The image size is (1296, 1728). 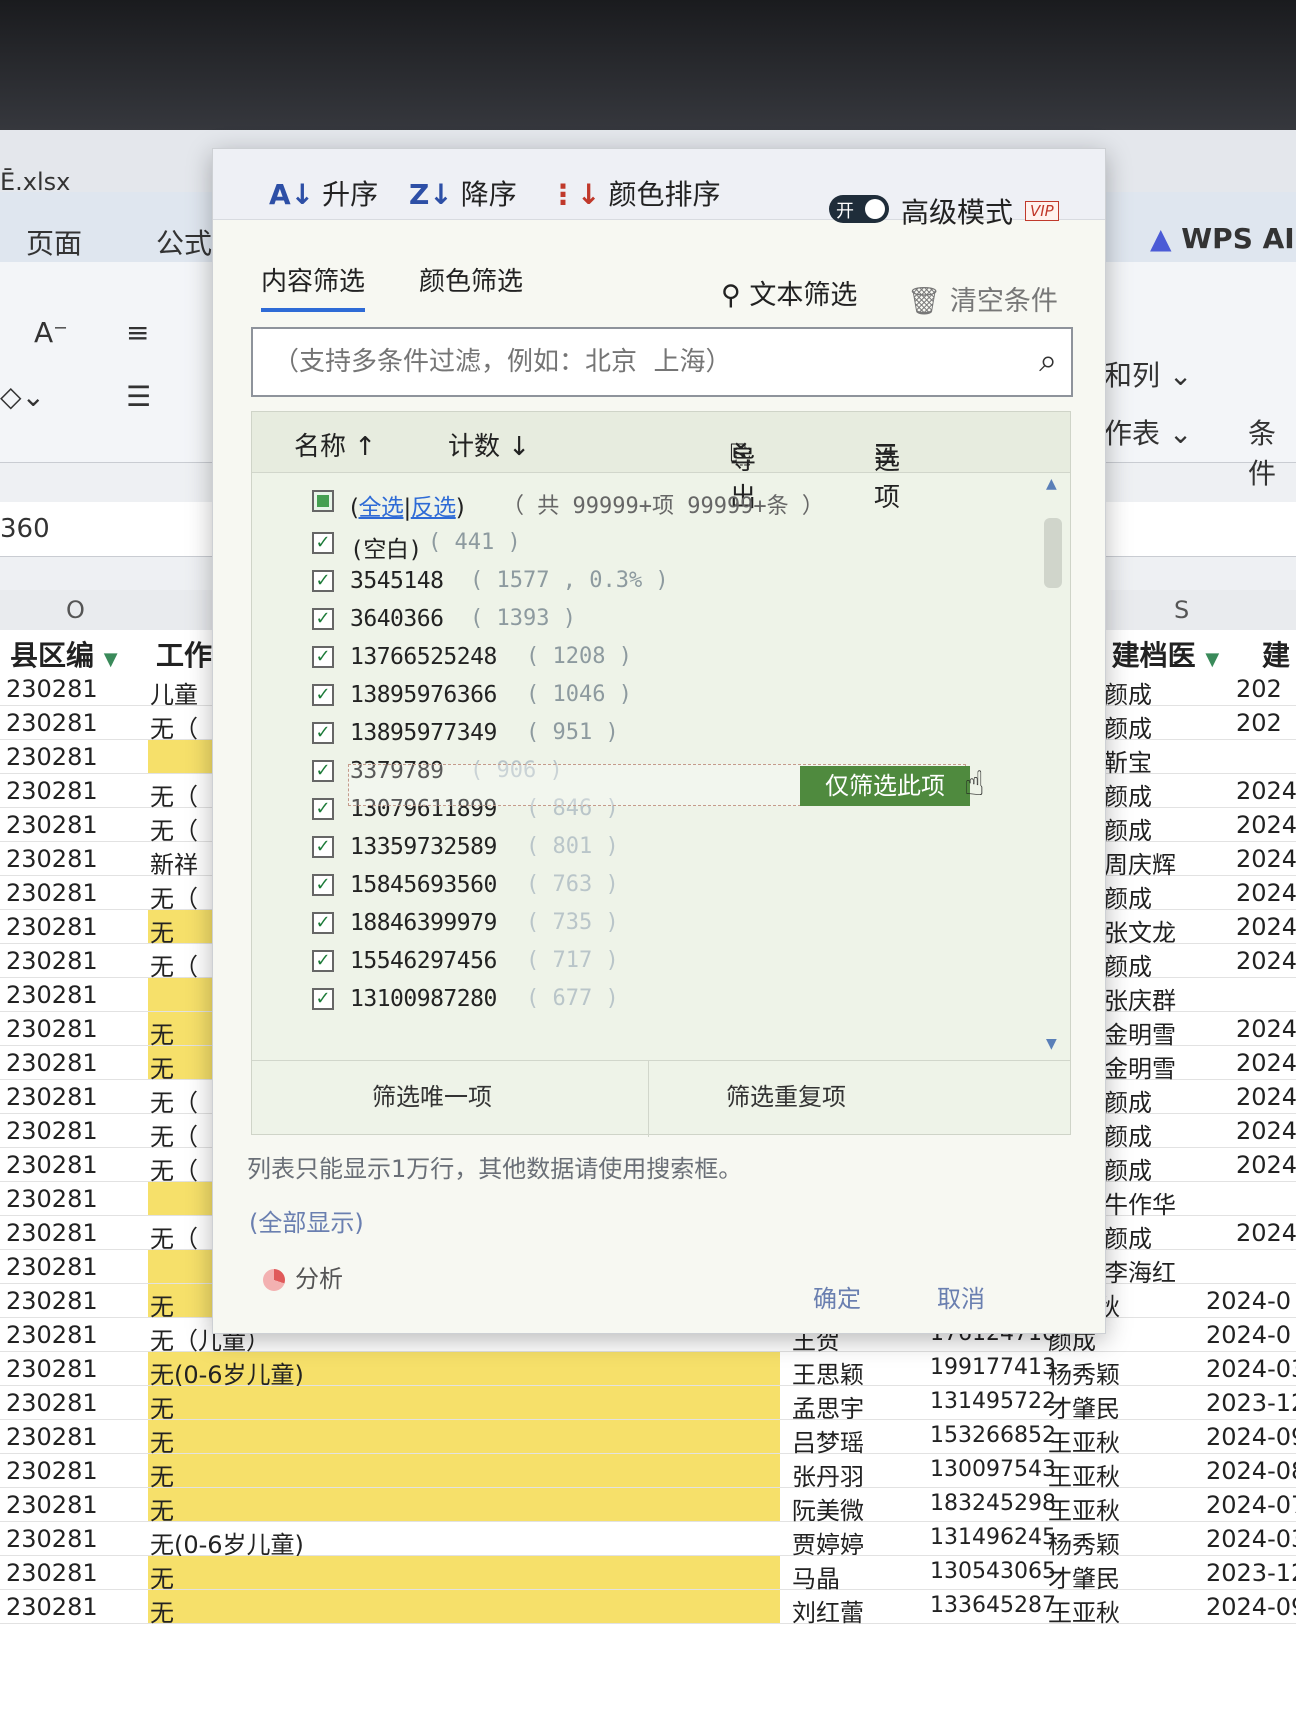 I want to click on col-letter-s: S, so click(x=1181, y=610).